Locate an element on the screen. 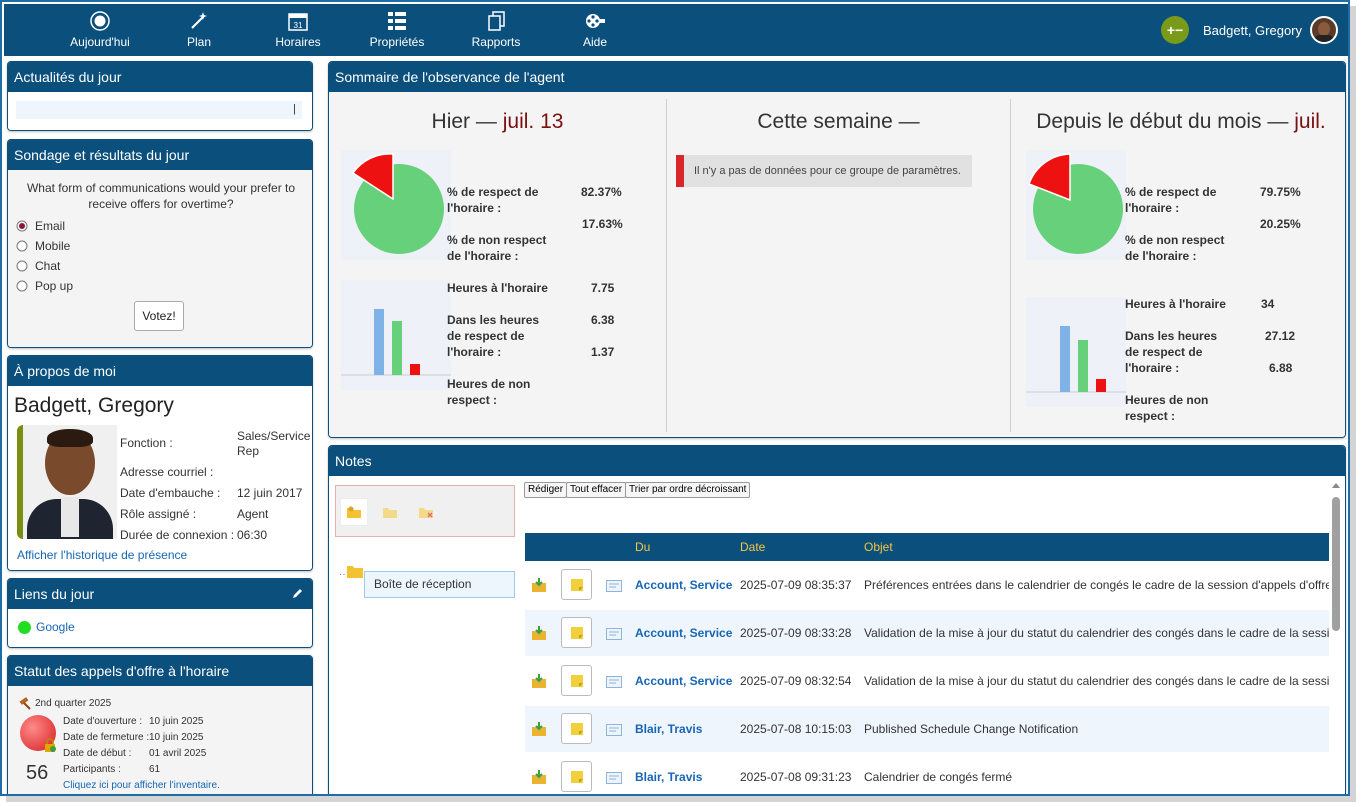  link-label: Google is located at coordinates (55, 627).